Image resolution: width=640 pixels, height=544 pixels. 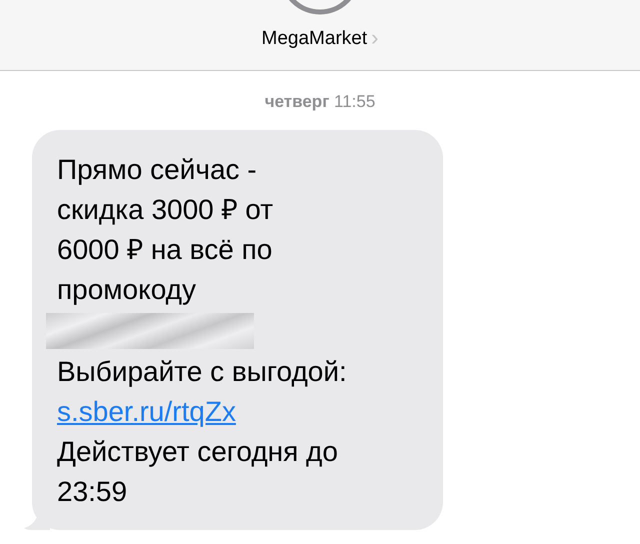 I want to click on message-text: Действует сегодня до, so click(x=198, y=452).